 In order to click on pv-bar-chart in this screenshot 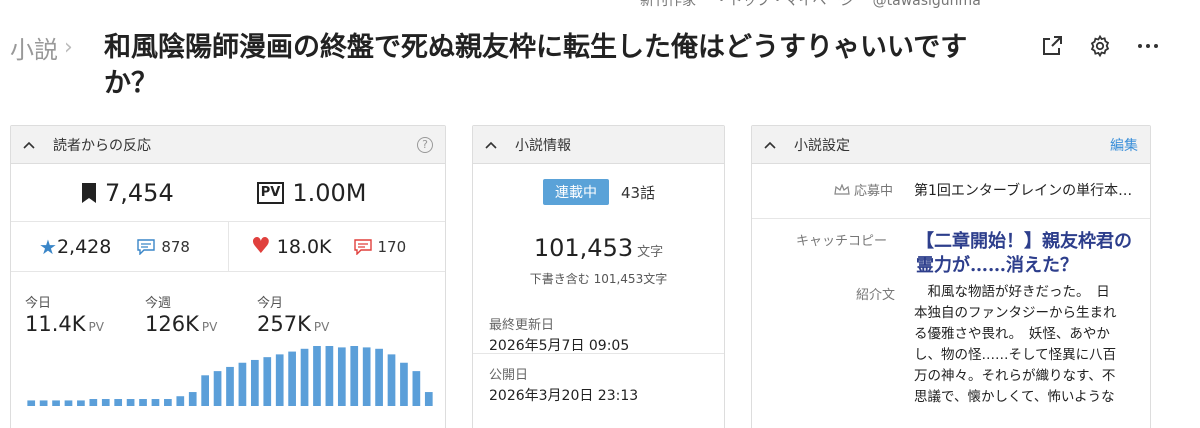, I will do `click(230, 376)`.